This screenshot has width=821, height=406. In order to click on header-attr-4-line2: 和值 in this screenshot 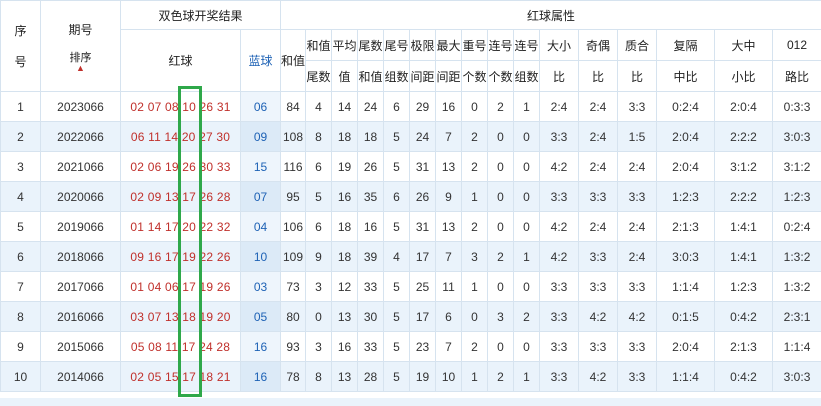, I will do `click(371, 76)`.